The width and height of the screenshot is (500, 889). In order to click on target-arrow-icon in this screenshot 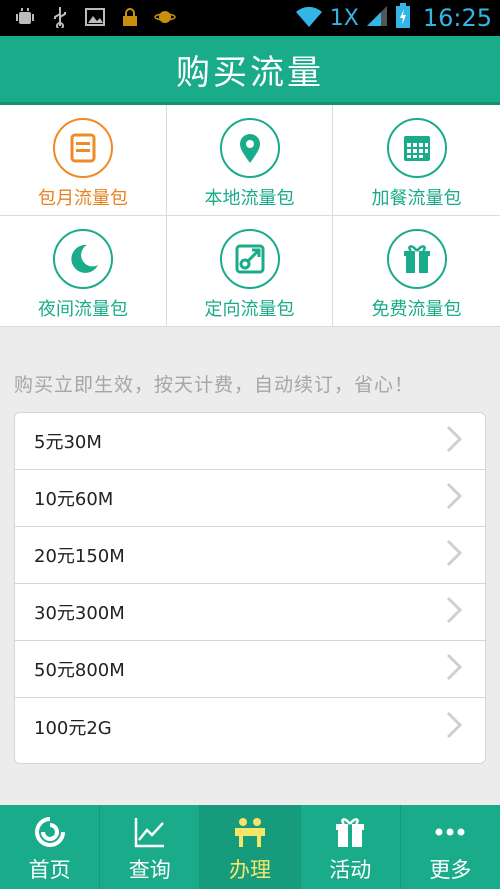, I will do `click(249, 259)`.